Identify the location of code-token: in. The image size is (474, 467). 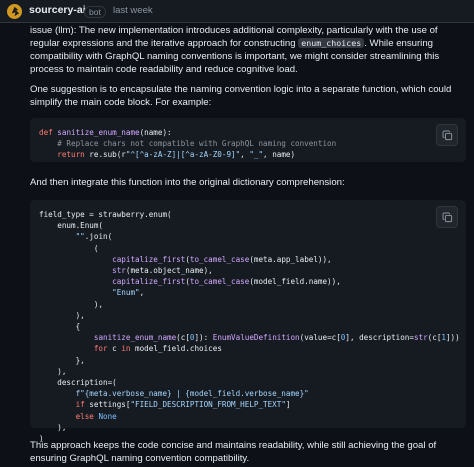
(128, 349).